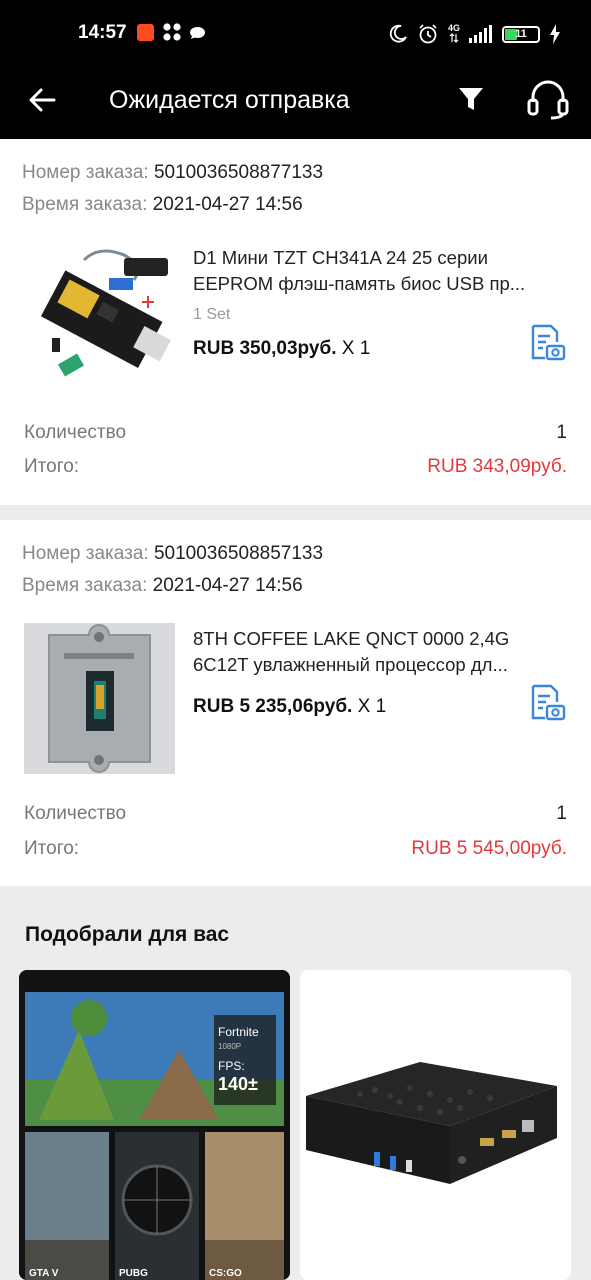 This screenshot has width=591, height=1280. I want to click on arrow-left-icon, so click(42, 100).